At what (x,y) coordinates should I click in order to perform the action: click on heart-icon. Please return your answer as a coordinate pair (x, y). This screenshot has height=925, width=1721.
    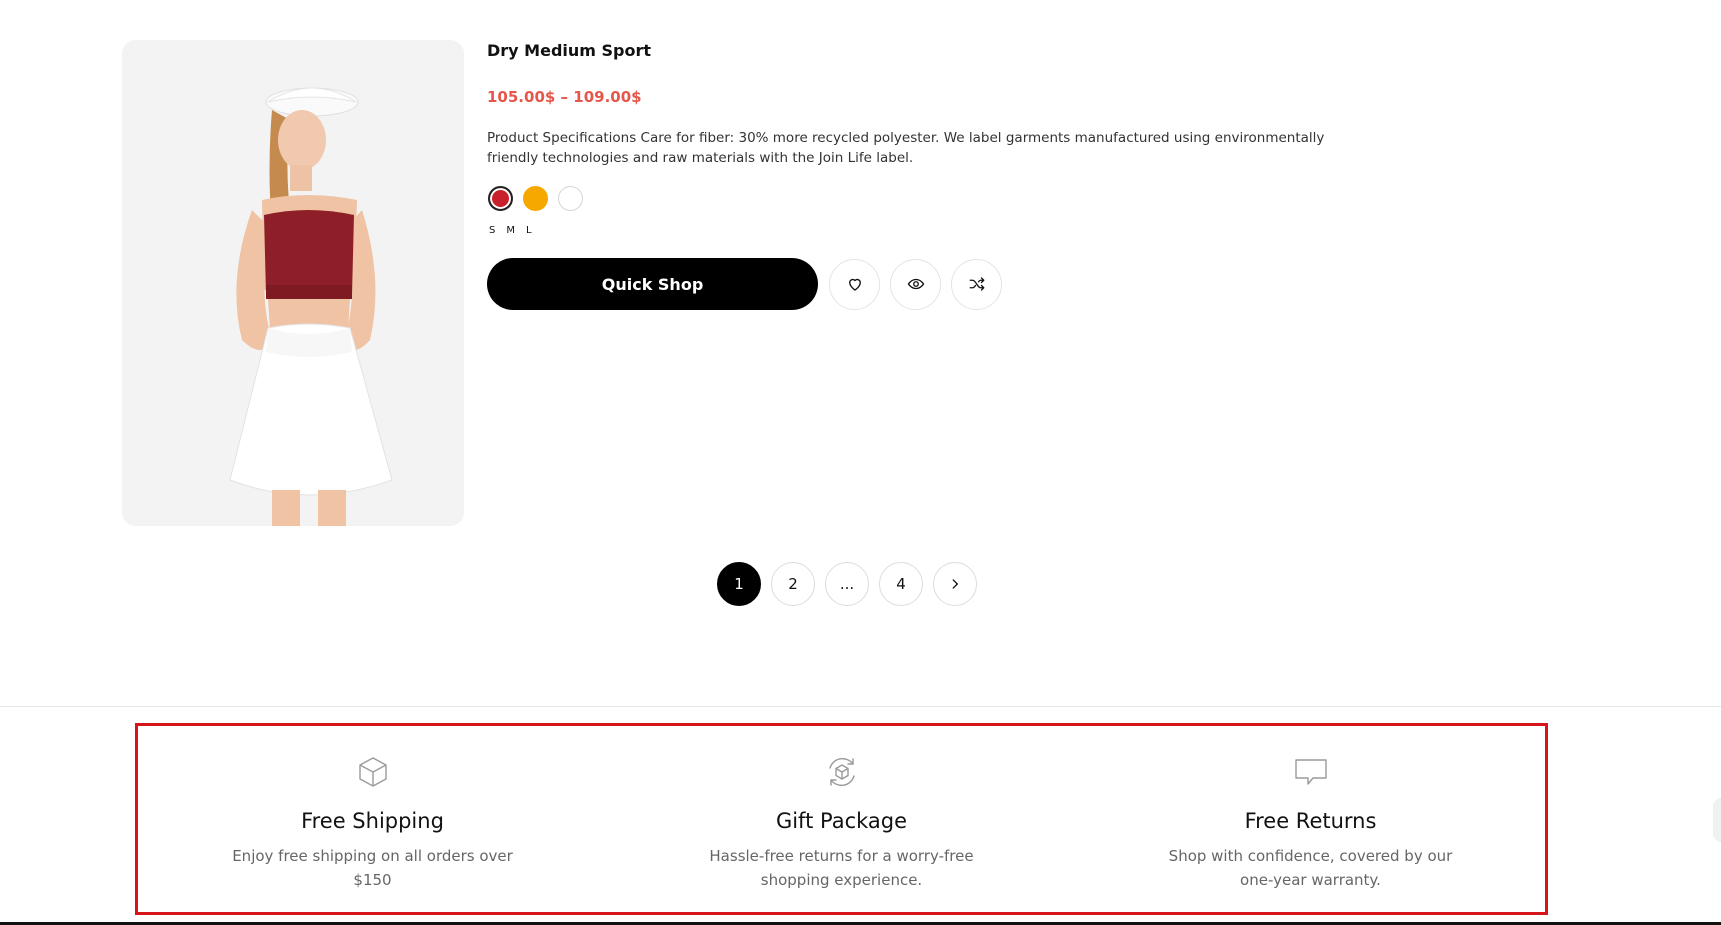
    Looking at the image, I should click on (854, 284).